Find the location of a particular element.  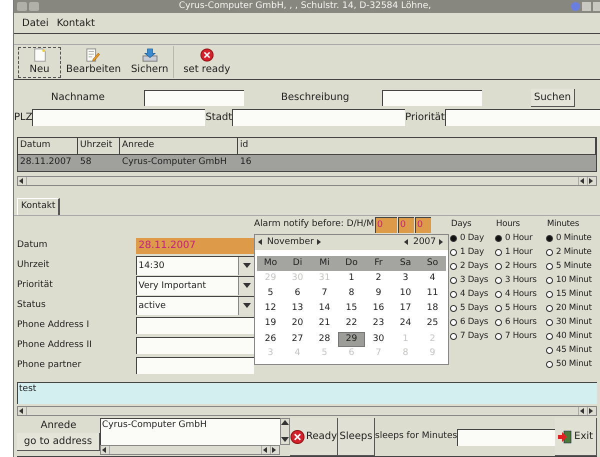

radio-option: 4 Hours is located at coordinates (520, 295).